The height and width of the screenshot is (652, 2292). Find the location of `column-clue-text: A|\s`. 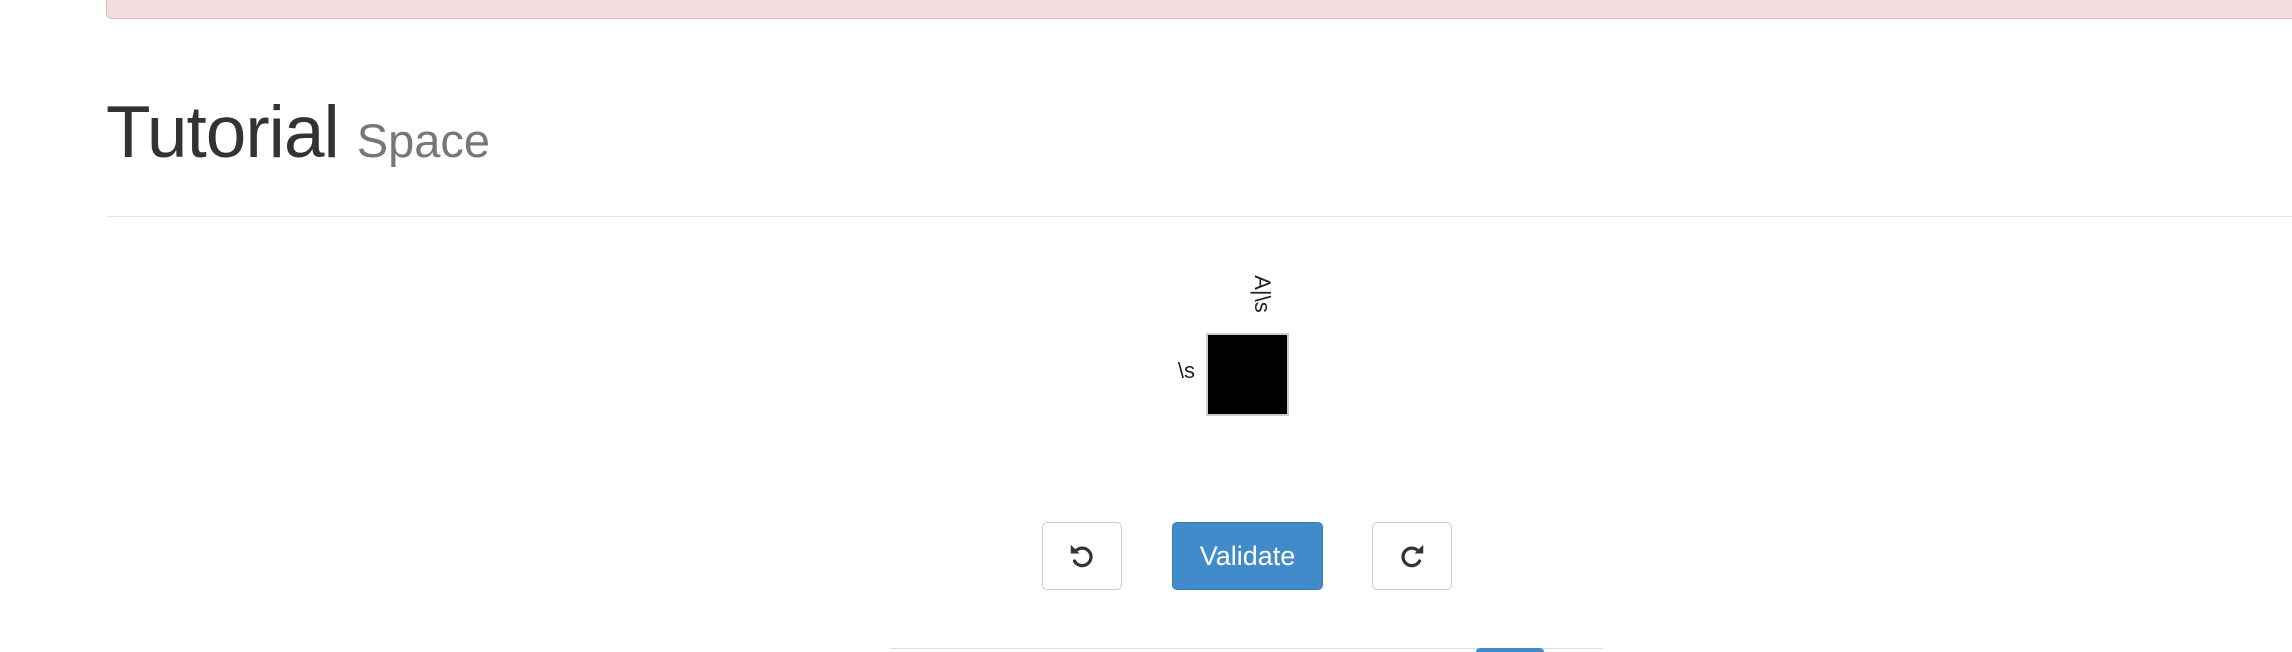

column-clue-text: A|\s is located at coordinates (1262, 294).